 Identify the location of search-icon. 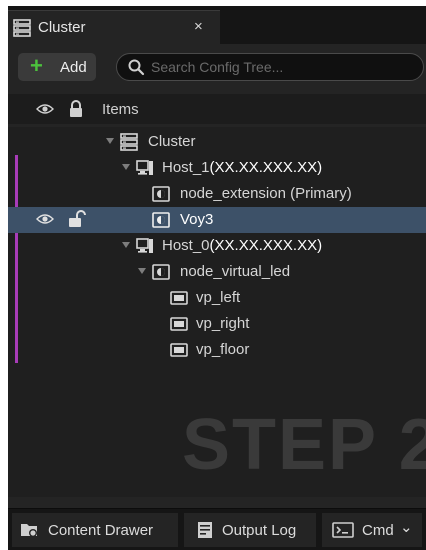
(136, 67).